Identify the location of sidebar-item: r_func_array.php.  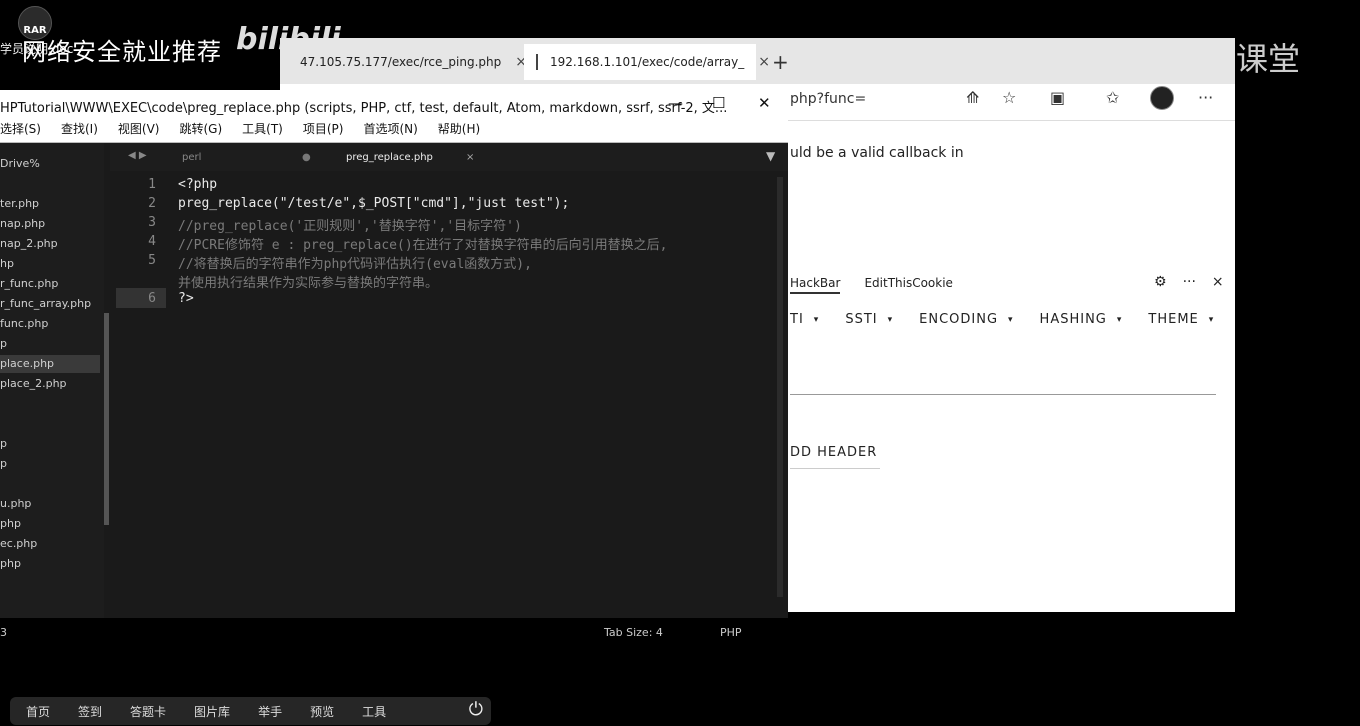
(45, 303).